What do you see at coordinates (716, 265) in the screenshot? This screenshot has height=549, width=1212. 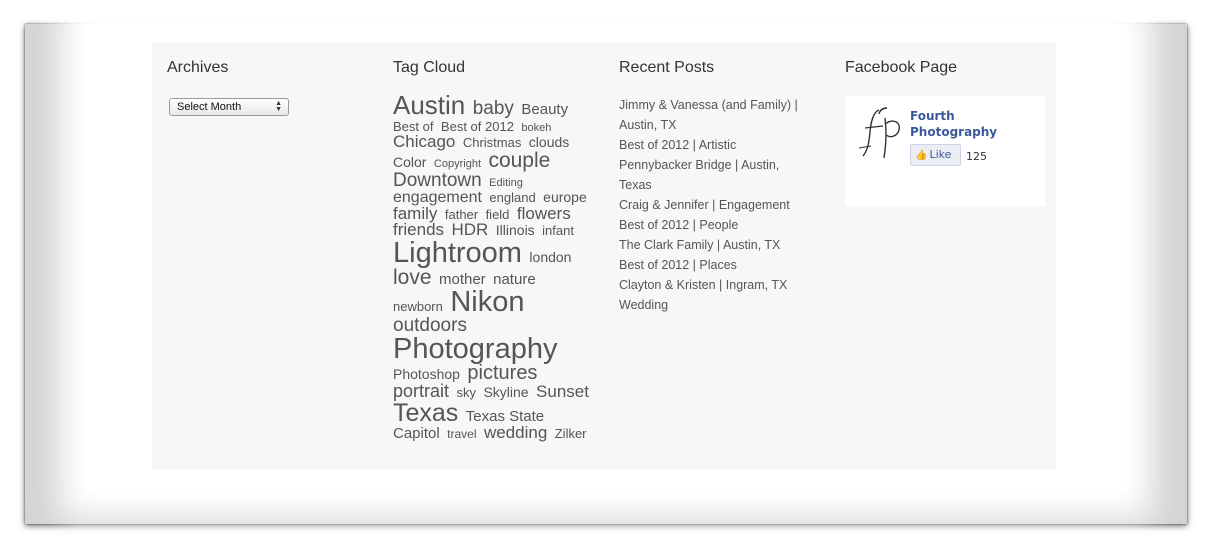 I see `recent-post-link: Best of 2012 | Places` at bounding box center [716, 265].